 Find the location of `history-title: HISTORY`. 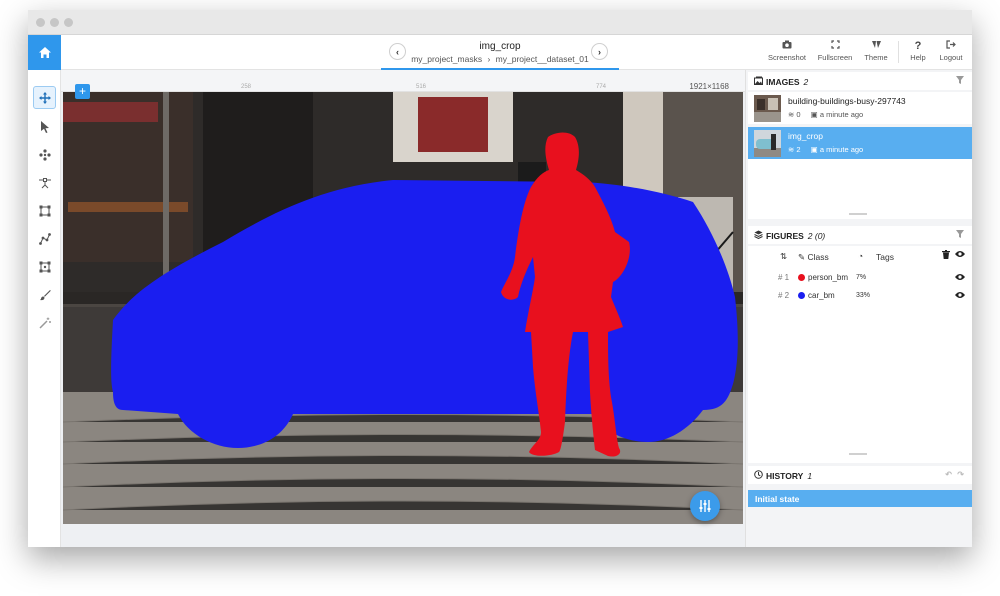

history-title: HISTORY is located at coordinates (785, 476).